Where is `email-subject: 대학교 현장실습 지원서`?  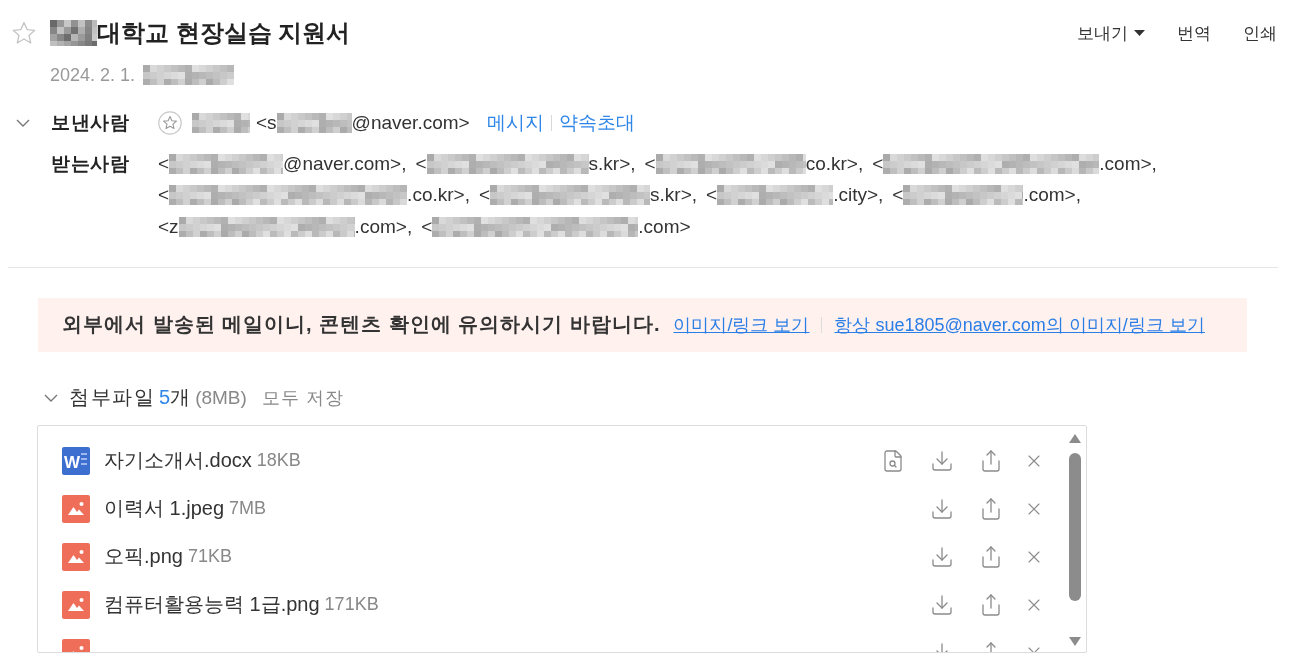 email-subject: 대학교 현장실습 지원서 is located at coordinates (224, 33).